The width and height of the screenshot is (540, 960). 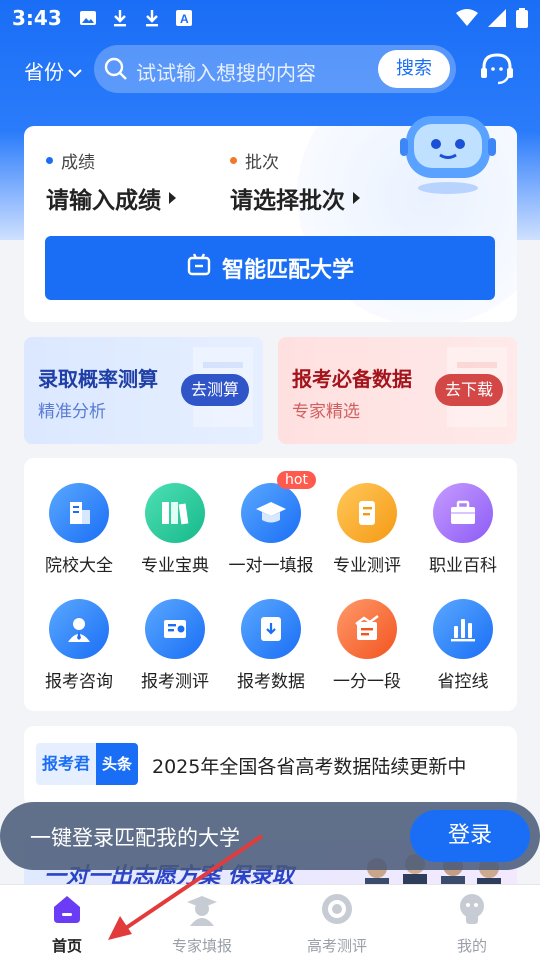 What do you see at coordinates (367, 629) in the screenshot?
I see `score-chart-icon` at bounding box center [367, 629].